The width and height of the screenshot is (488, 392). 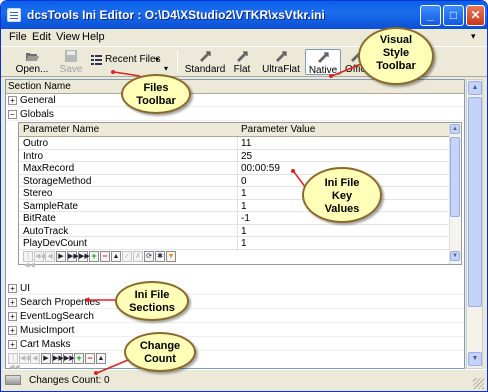 I want to click on collapse-icon: −, so click(x=12, y=114).